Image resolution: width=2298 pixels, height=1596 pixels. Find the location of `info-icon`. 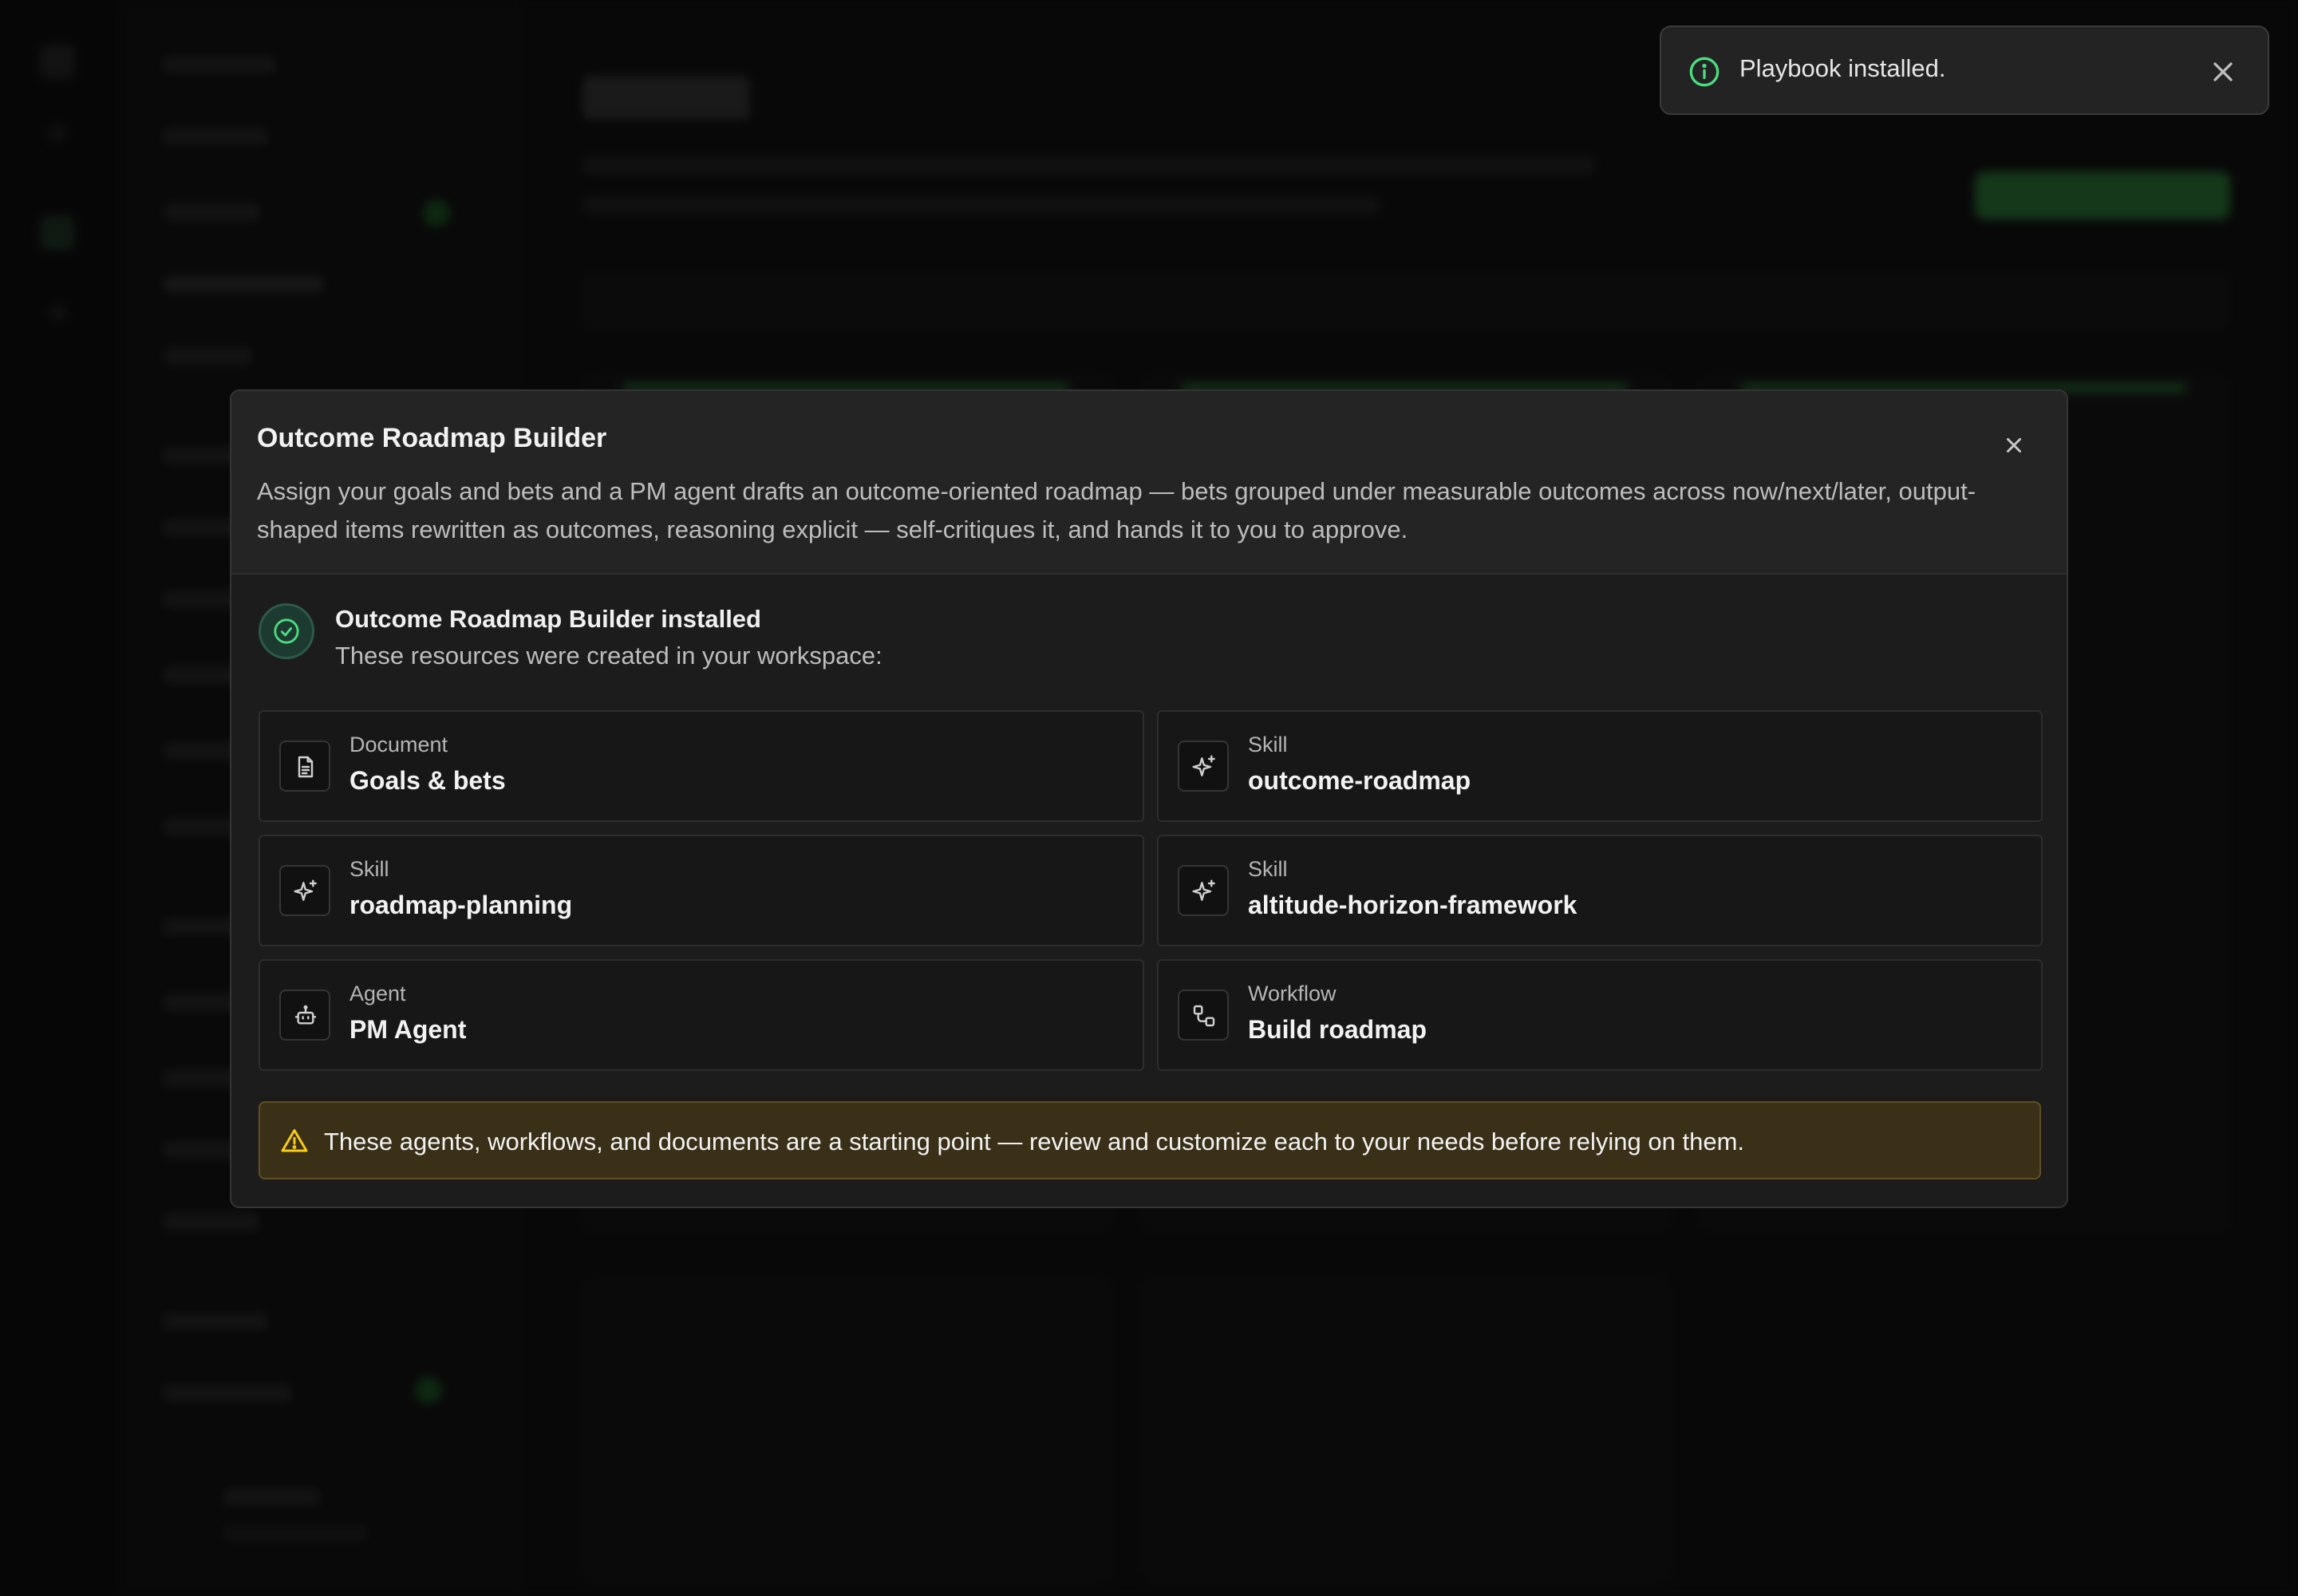

info-icon is located at coordinates (1704, 72).